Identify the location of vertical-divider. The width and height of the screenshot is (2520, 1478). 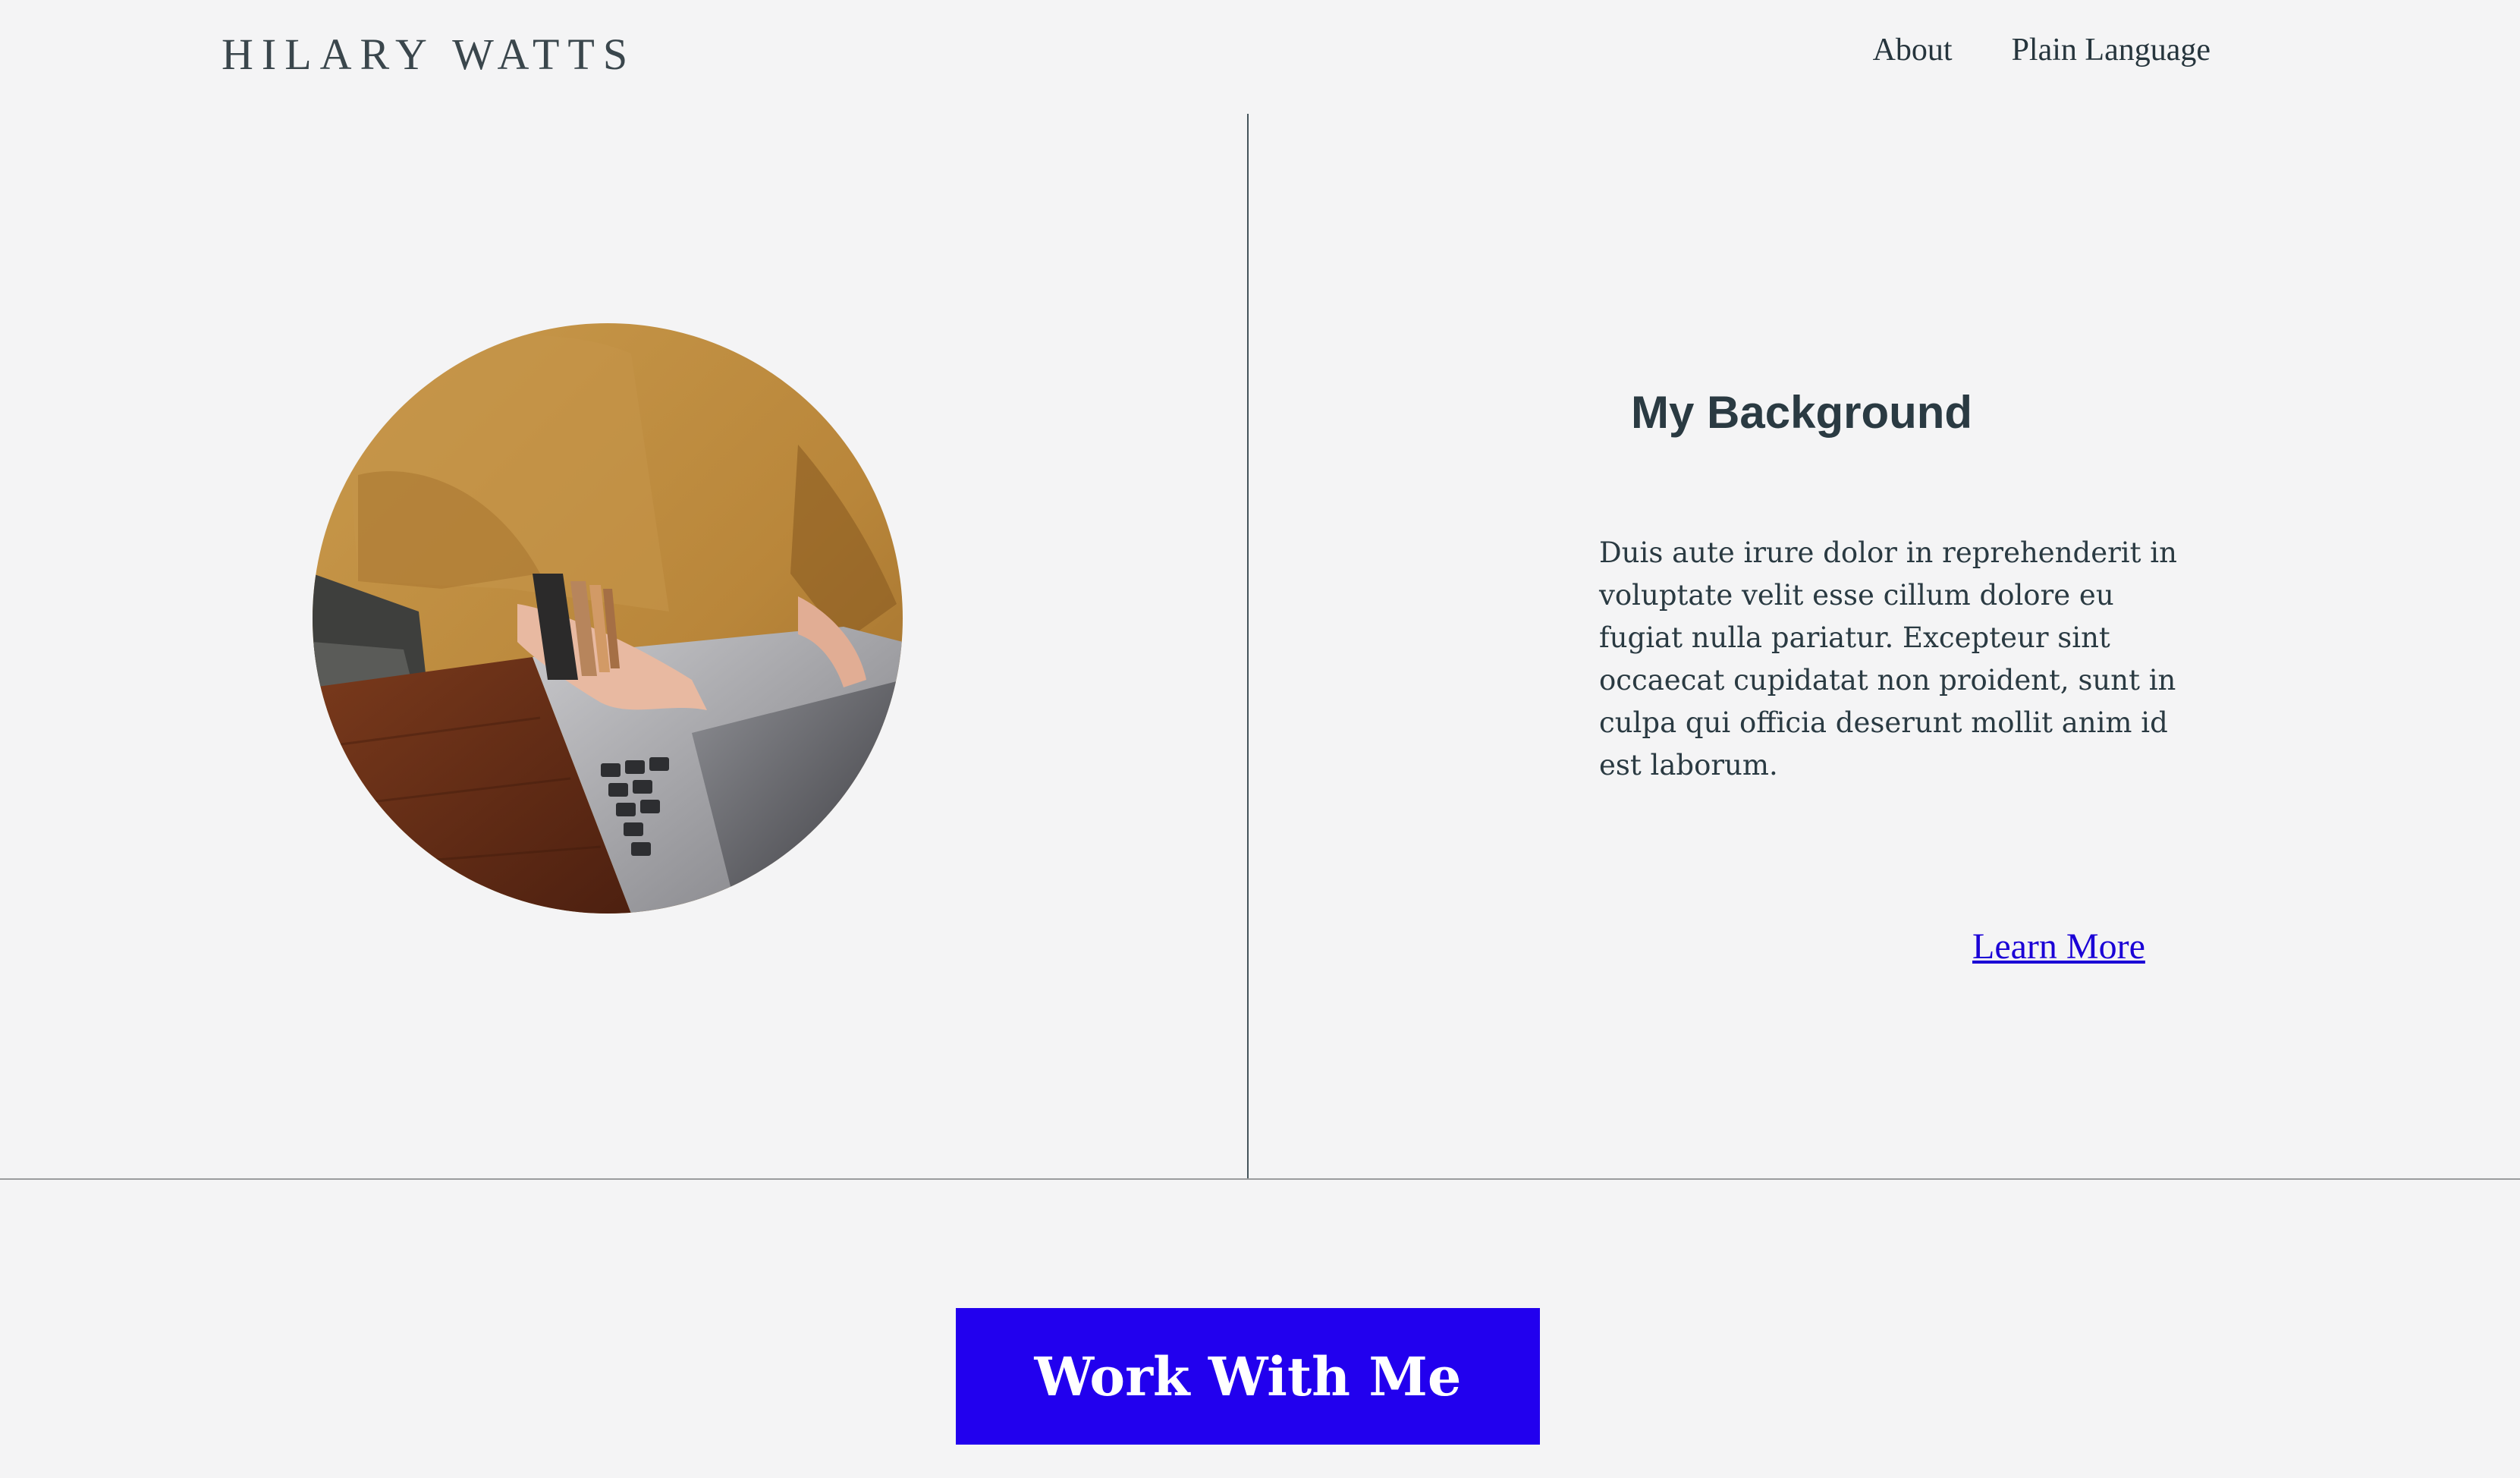
(1248, 646).